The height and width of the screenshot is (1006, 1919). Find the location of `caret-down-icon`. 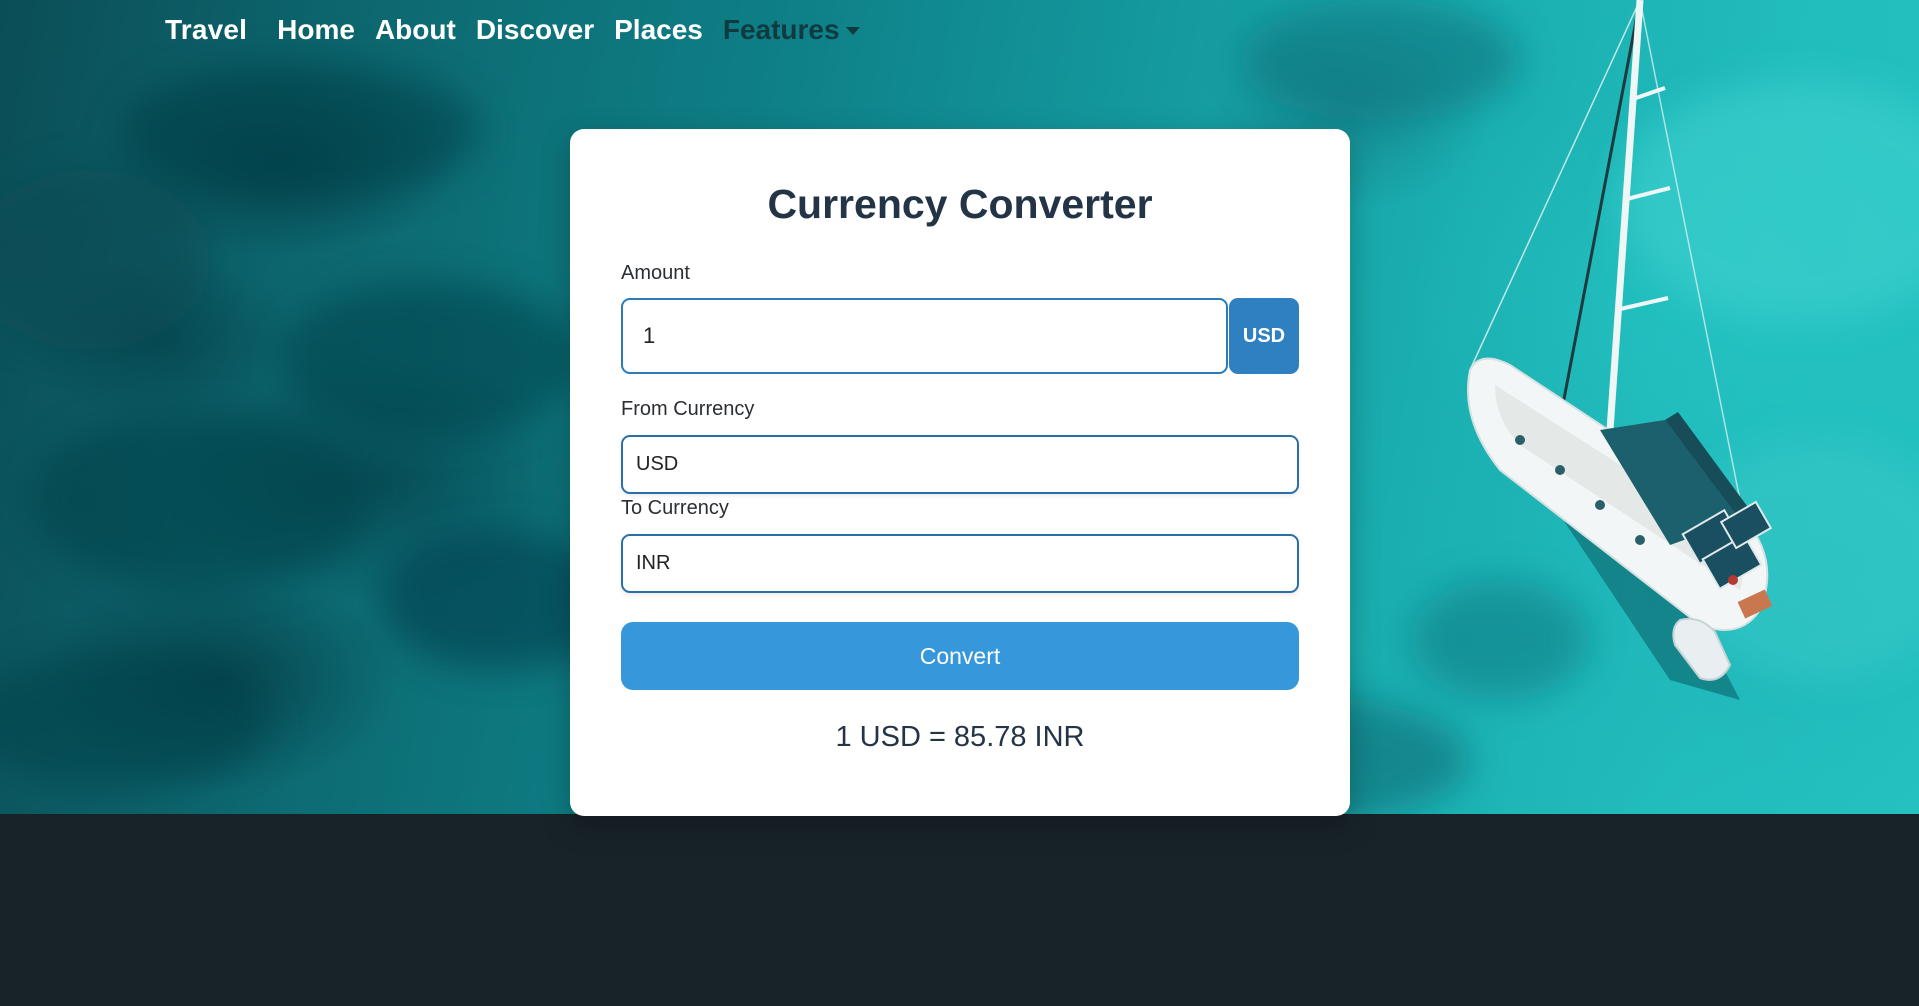

caret-down-icon is located at coordinates (852, 31).